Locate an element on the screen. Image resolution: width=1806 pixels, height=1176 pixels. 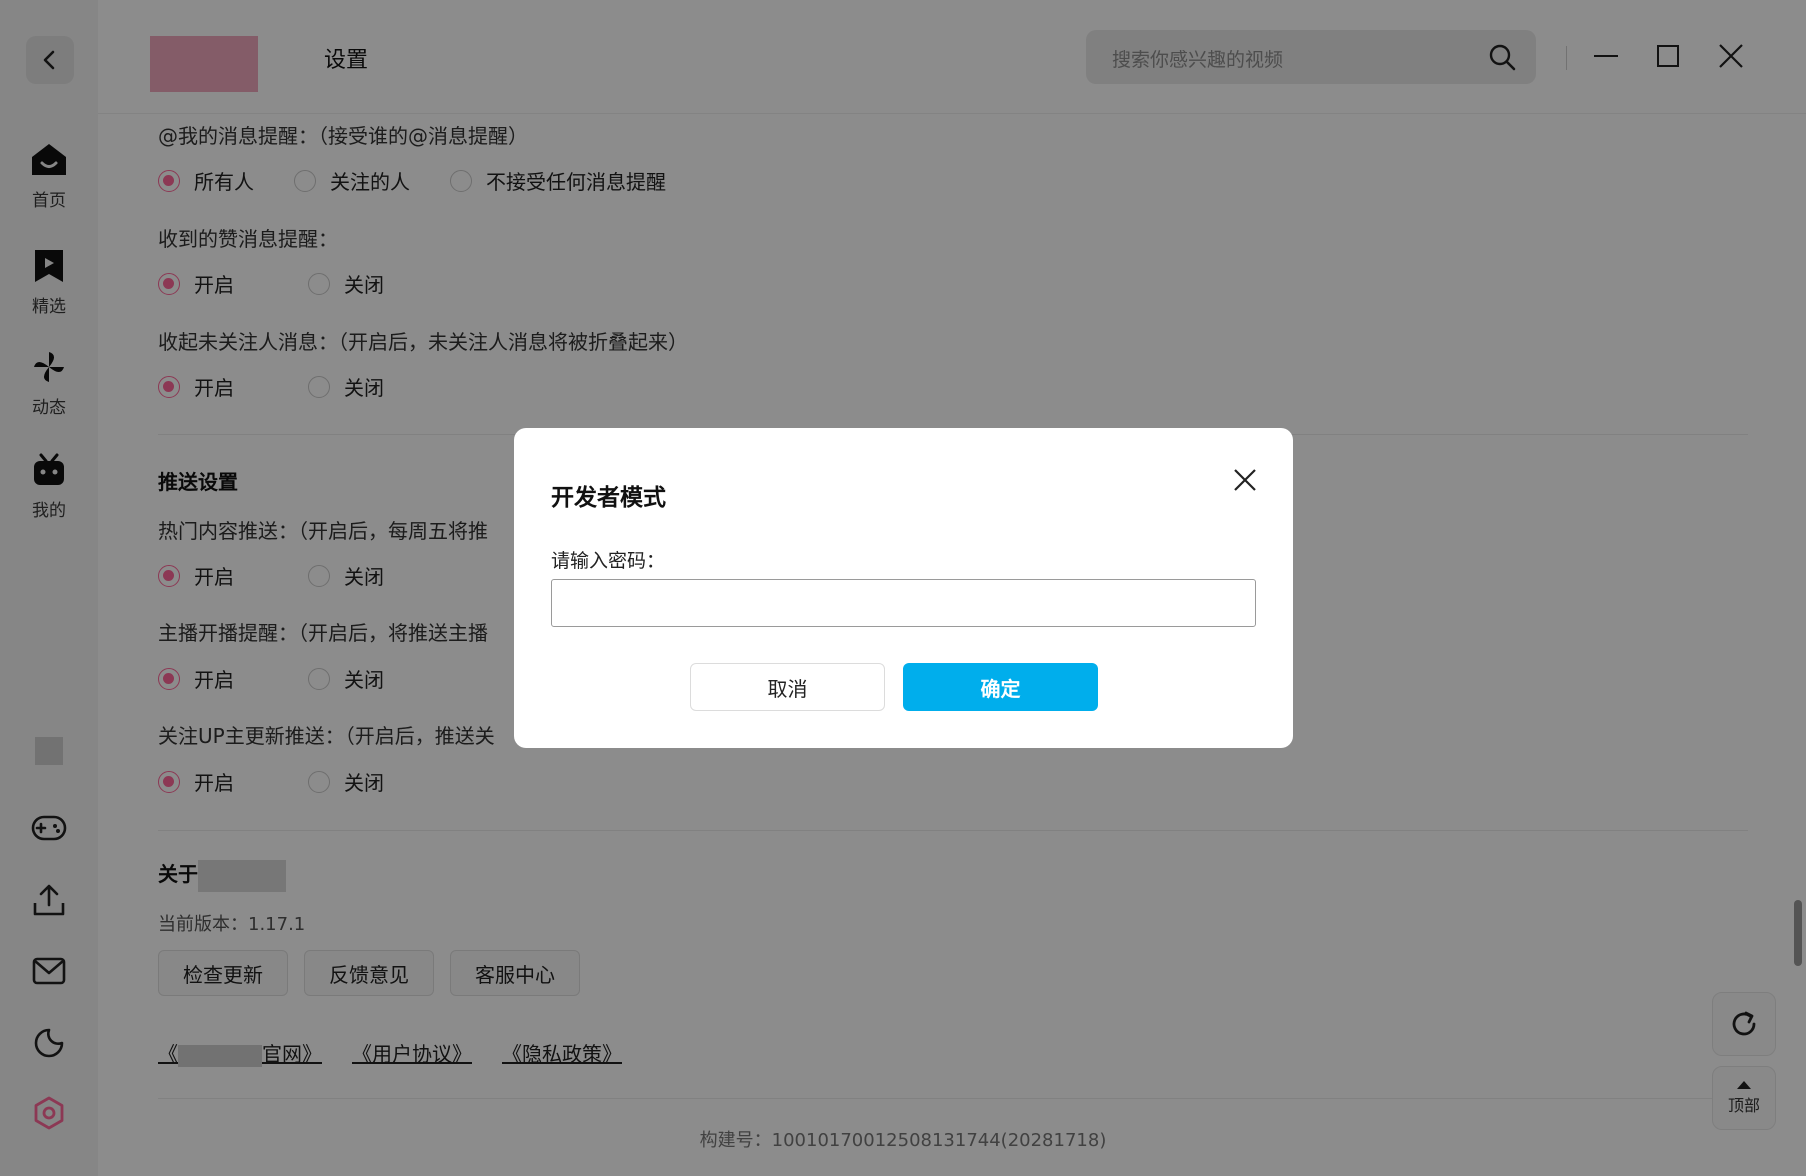
developer-mode-dialog: 开发者模式 请输入密码： 取消 确定 is located at coordinates (903, 588).